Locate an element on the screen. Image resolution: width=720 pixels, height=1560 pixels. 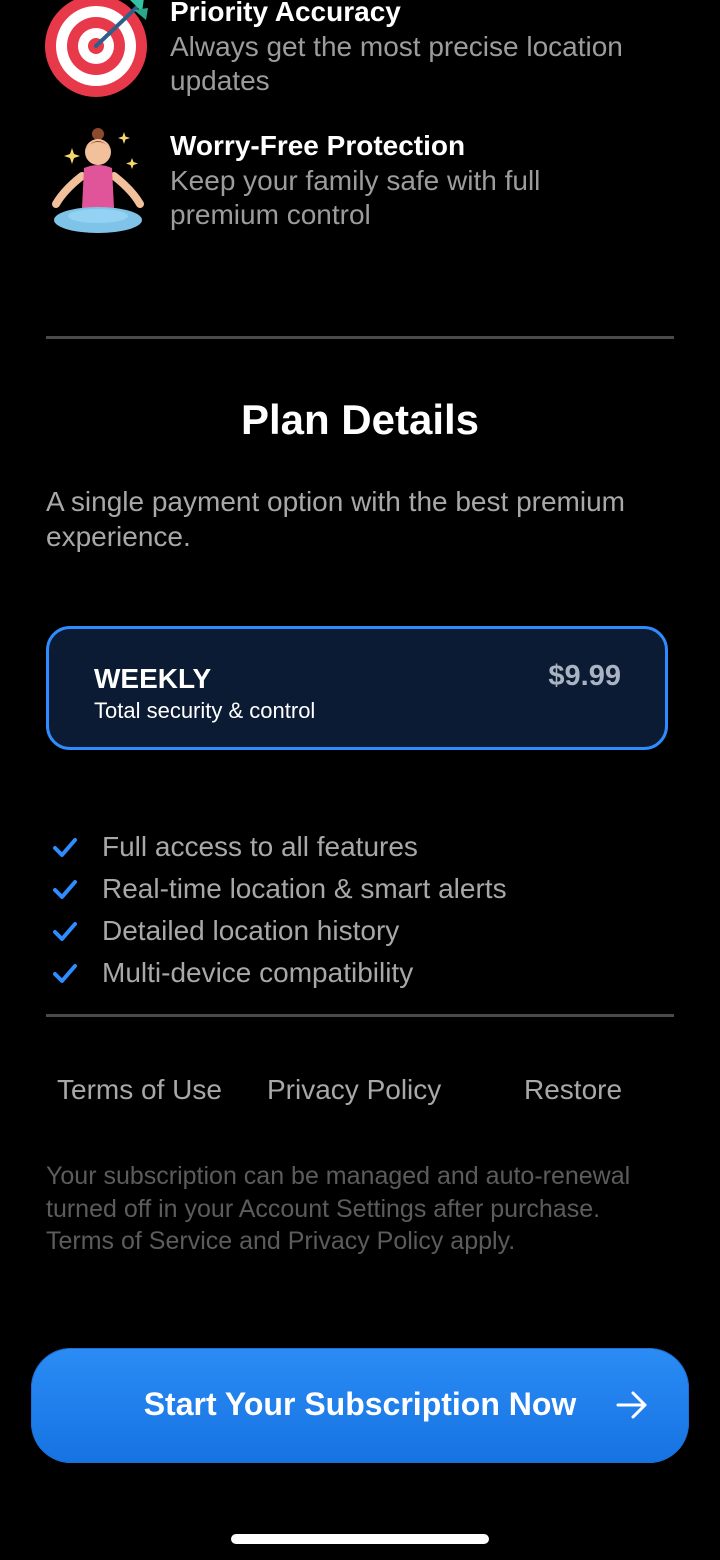
plan-option-weekly: WEEKLY Total security & control $9.99 is located at coordinates (357, 688).